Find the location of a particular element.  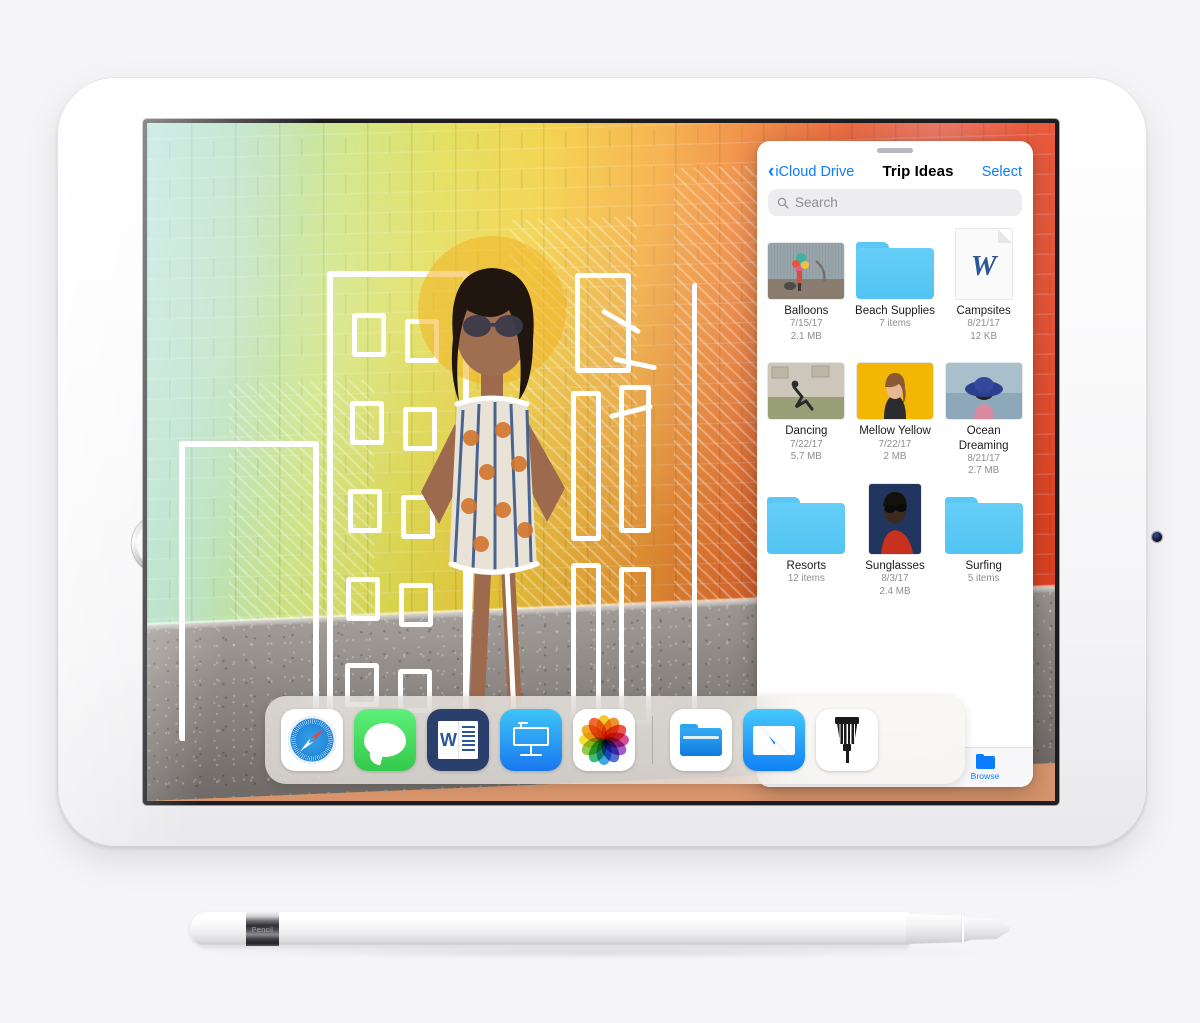

chevron-left-icon: ‹ is located at coordinates (771, 171).